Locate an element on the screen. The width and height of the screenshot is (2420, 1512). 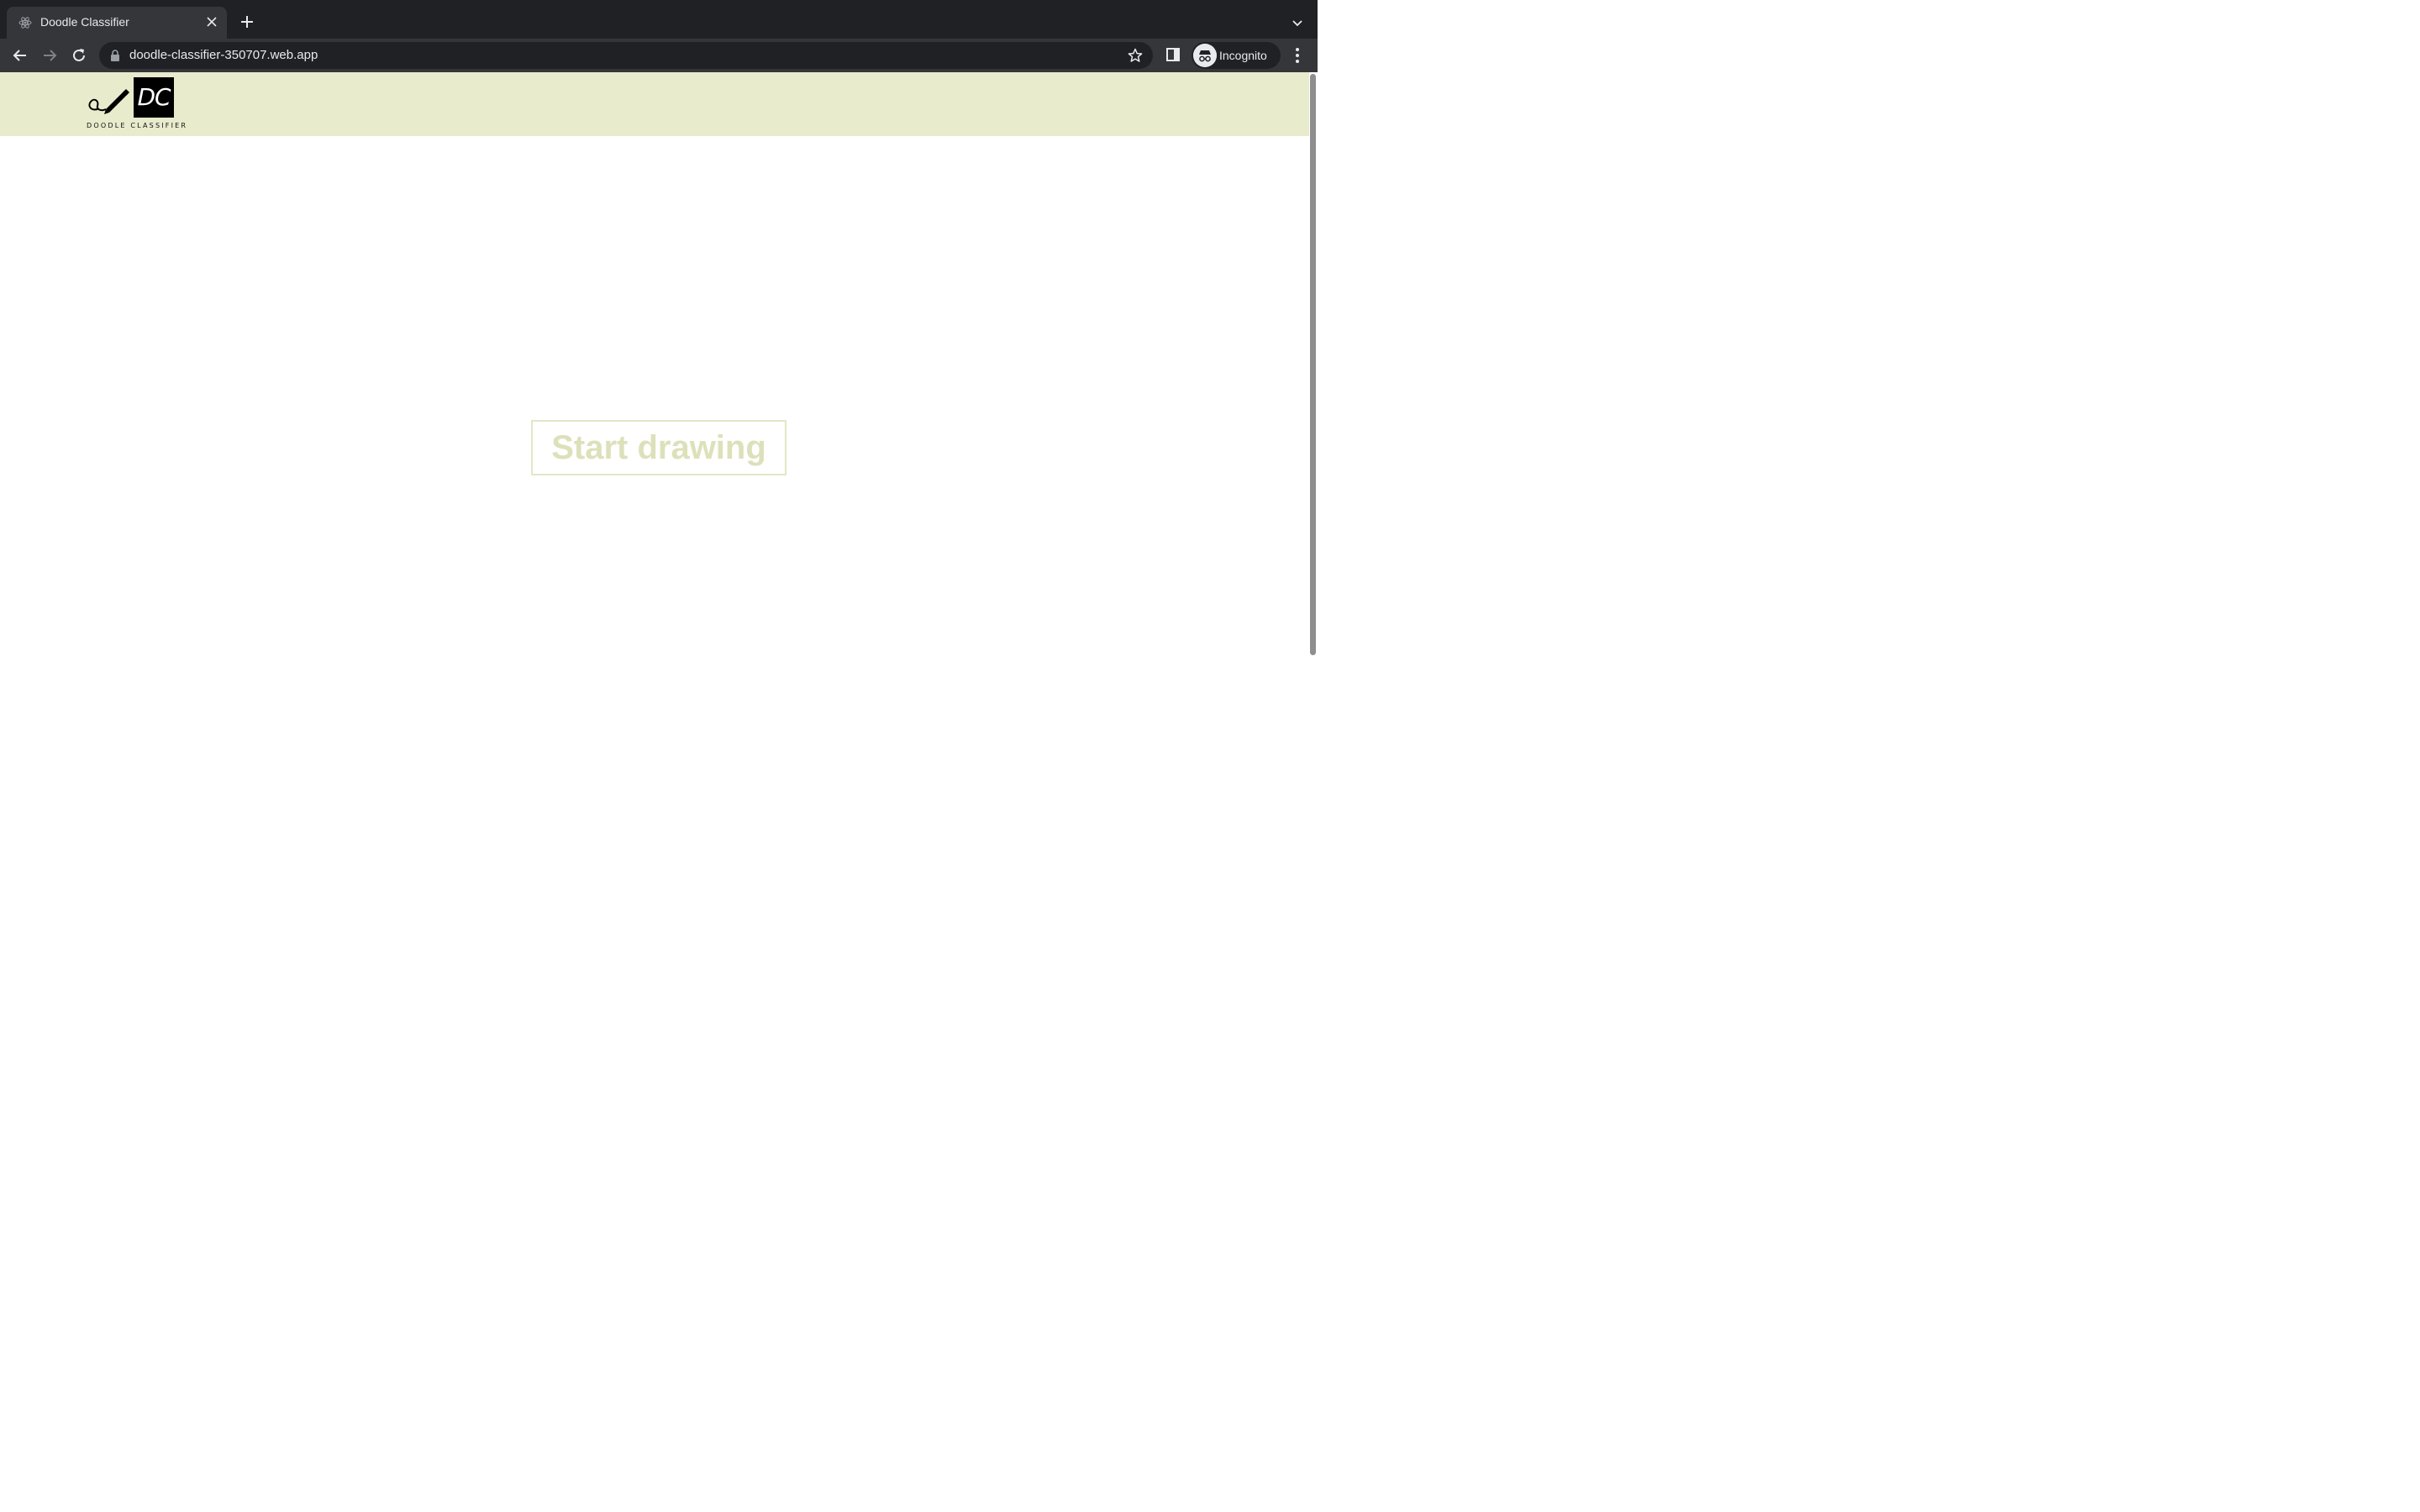
page-scrollbar is located at coordinates (1314, 447).